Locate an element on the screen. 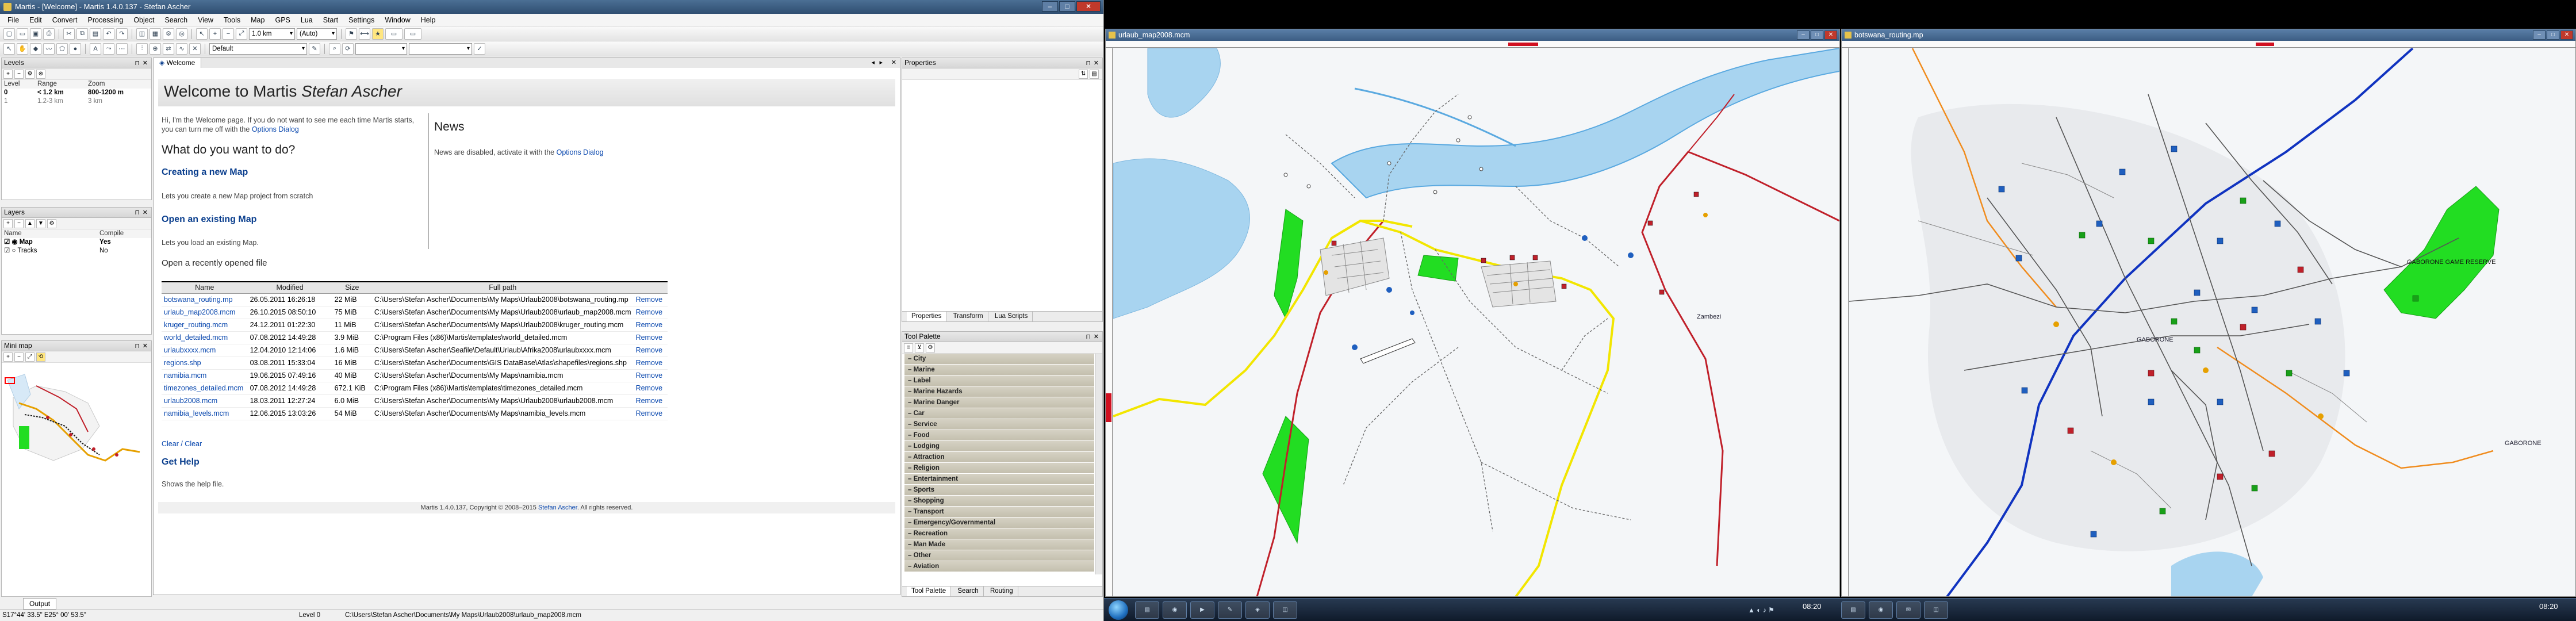 The width and height of the screenshot is (2576, 621). add-level-icon: + is located at coordinates (8, 74).